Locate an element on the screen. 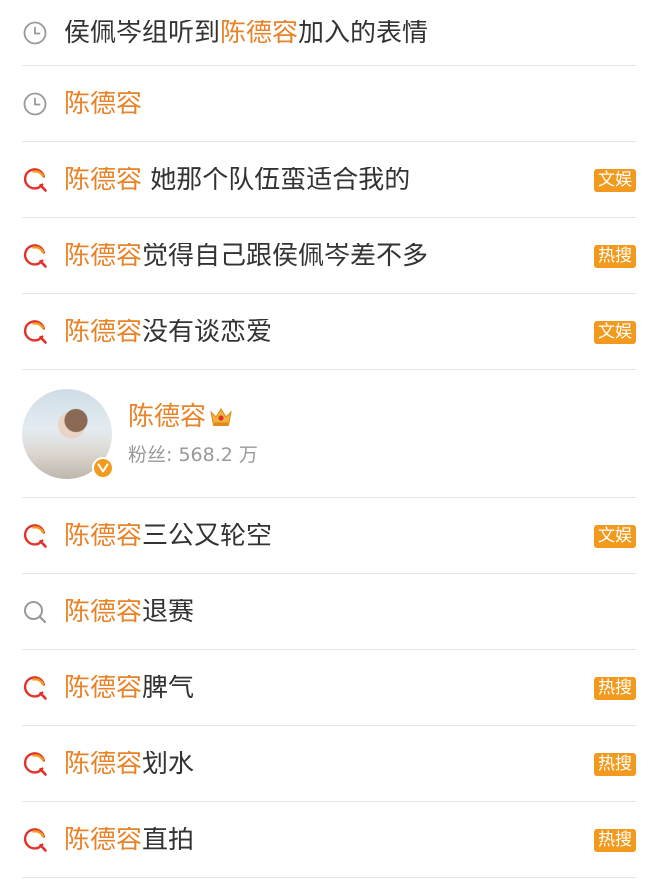 This screenshot has width=660, height=882. hot-suggestion-item: 陈德容 她那个队伍蛮适合我的 文娱 is located at coordinates (330, 180).